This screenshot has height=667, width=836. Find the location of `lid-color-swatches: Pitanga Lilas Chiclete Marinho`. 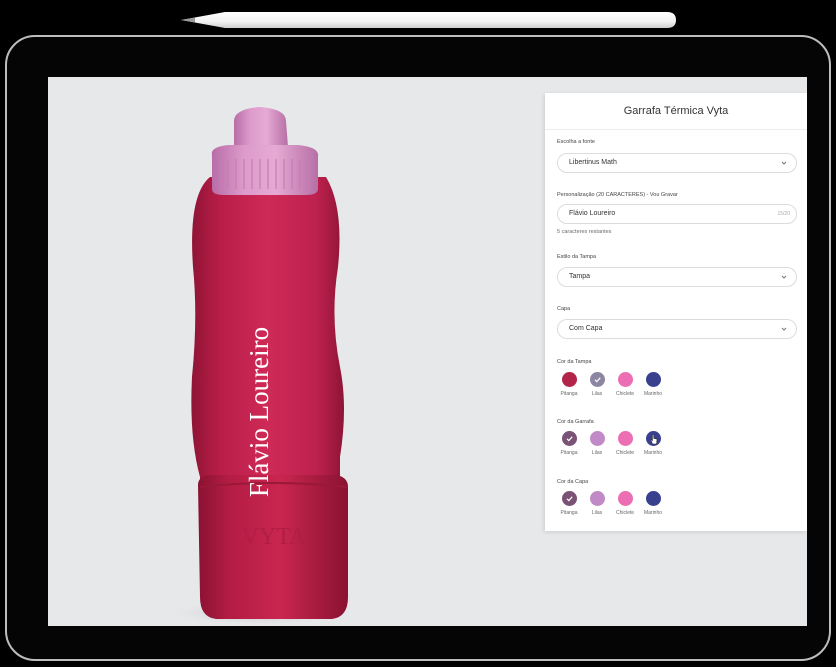

lid-color-swatches: Pitanga Lilas Chiclete Marinho is located at coordinates (611, 384).